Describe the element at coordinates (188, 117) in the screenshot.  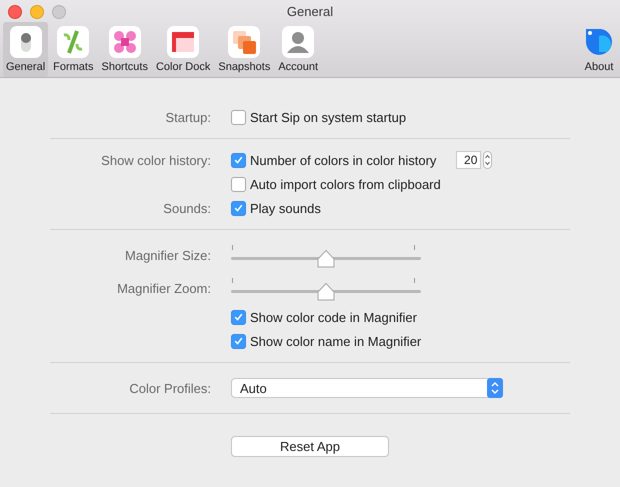
I see `setting-label: Startup:` at that location.